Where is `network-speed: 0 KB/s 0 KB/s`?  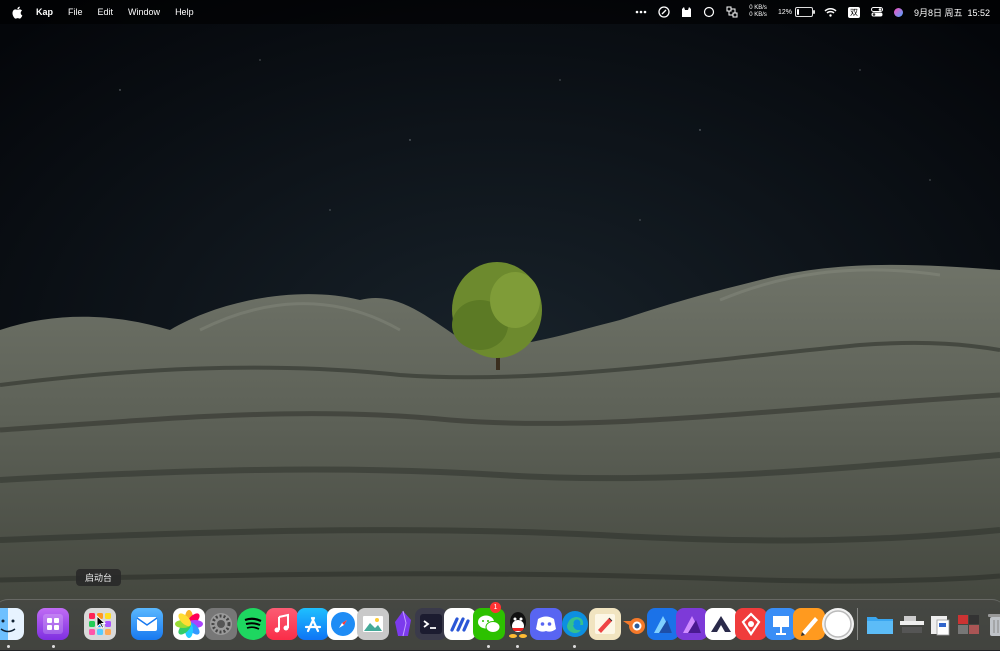 network-speed: 0 KB/s 0 KB/s is located at coordinates (758, 12).